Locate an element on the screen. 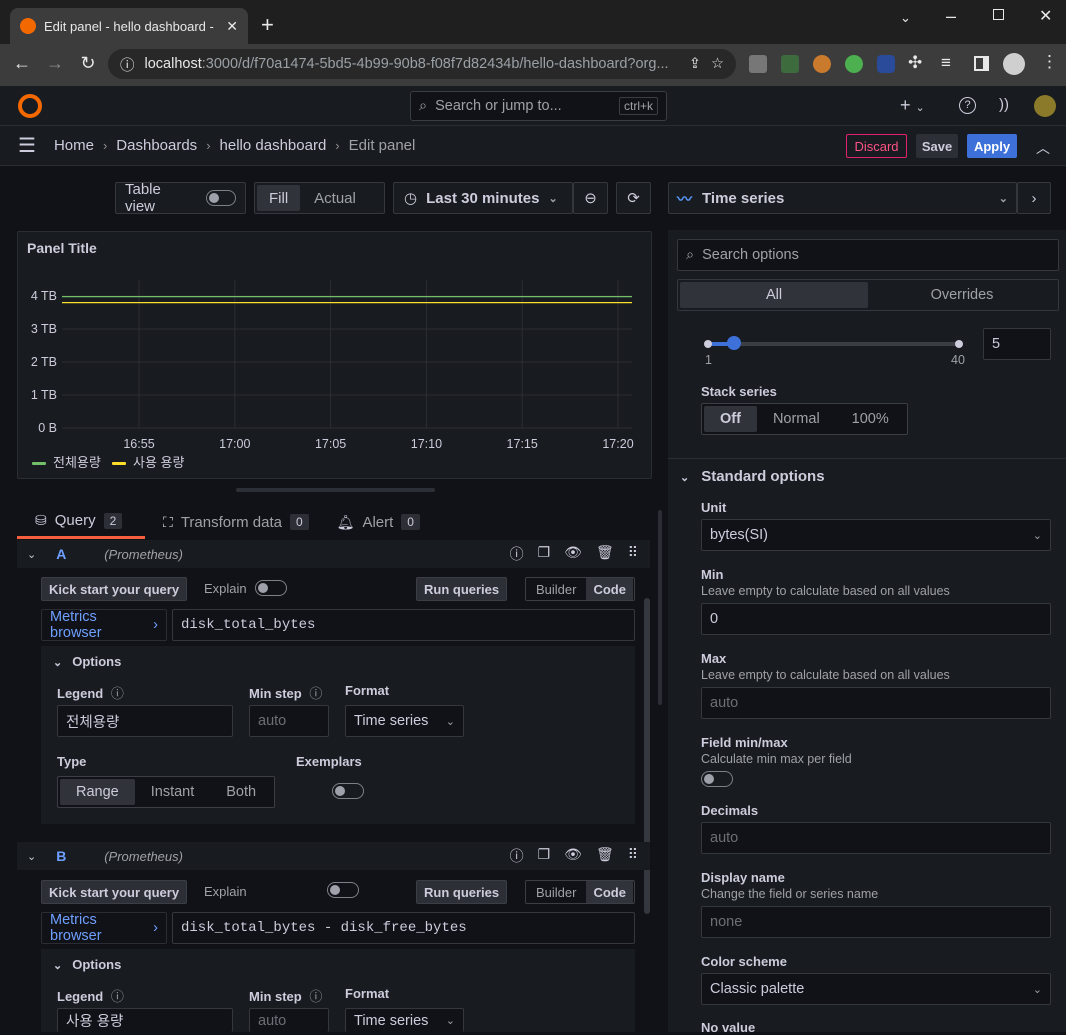 The height and width of the screenshot is (1035, 1066). legend-input: 전체용량 is located at coordinates (145, 721).